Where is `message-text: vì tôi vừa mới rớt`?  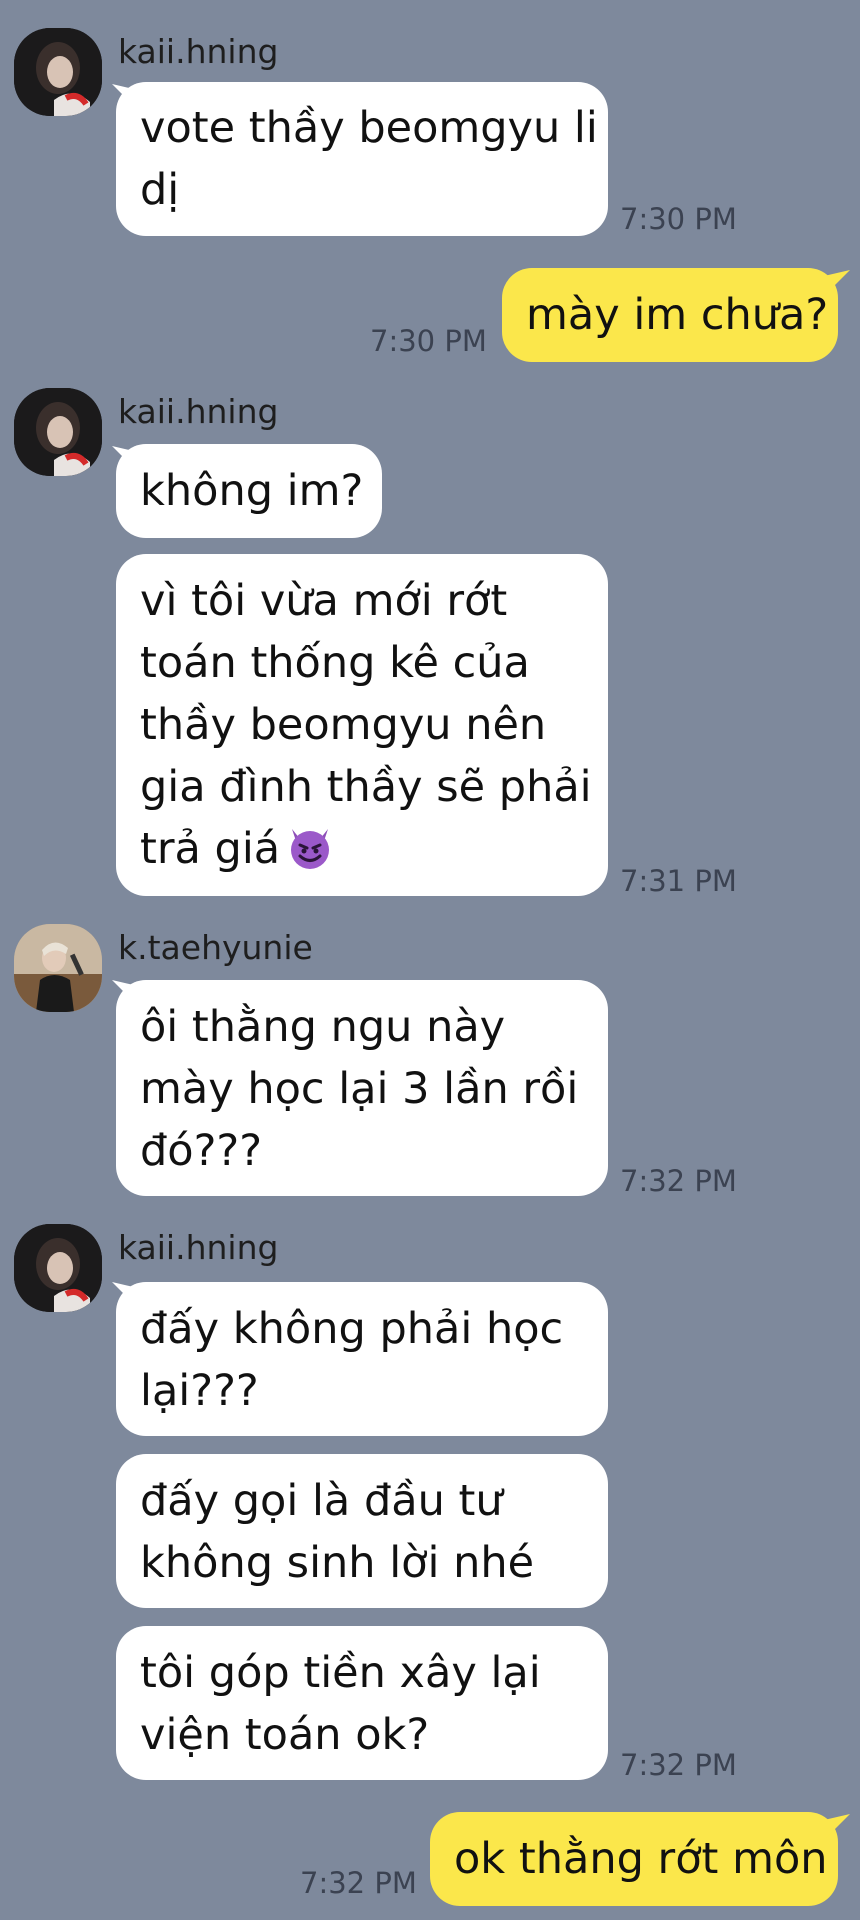 message-text: vì tôi vừa mới rớt is located at coordinates (324, 601).